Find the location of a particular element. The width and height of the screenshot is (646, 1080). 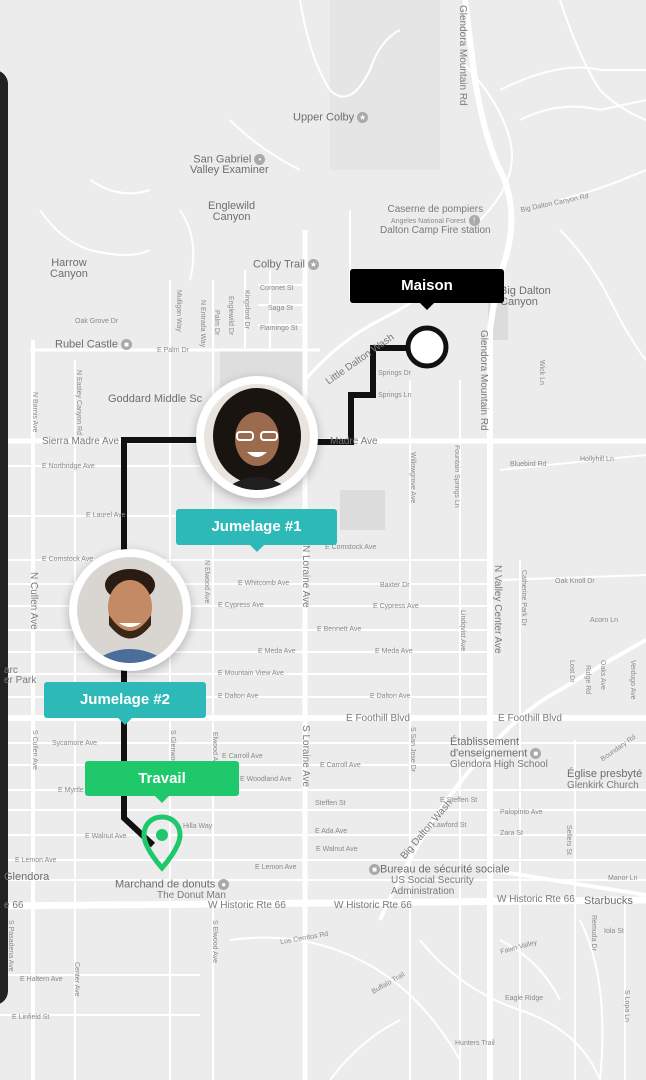

street-label: E Northridge Ave is located at coordinates (68, 466).